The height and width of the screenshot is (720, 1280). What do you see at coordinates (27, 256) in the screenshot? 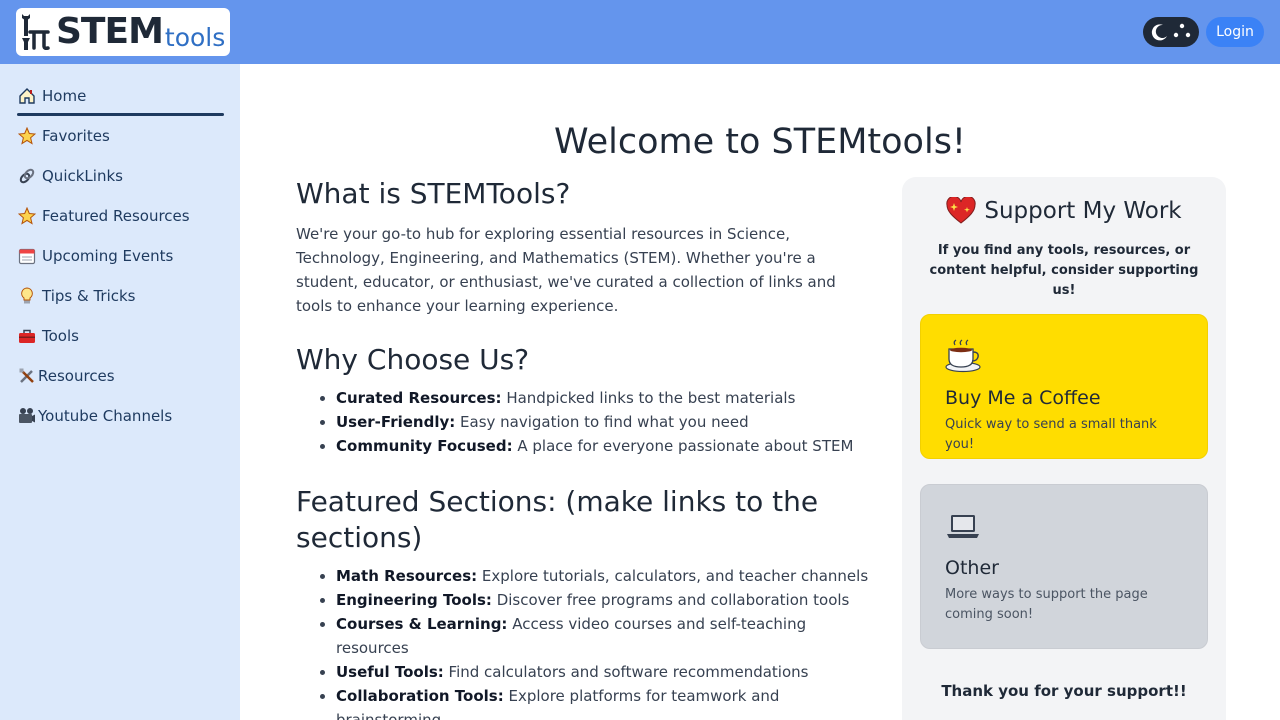
I see `calendar-icon` at bounding box center [27, 256].